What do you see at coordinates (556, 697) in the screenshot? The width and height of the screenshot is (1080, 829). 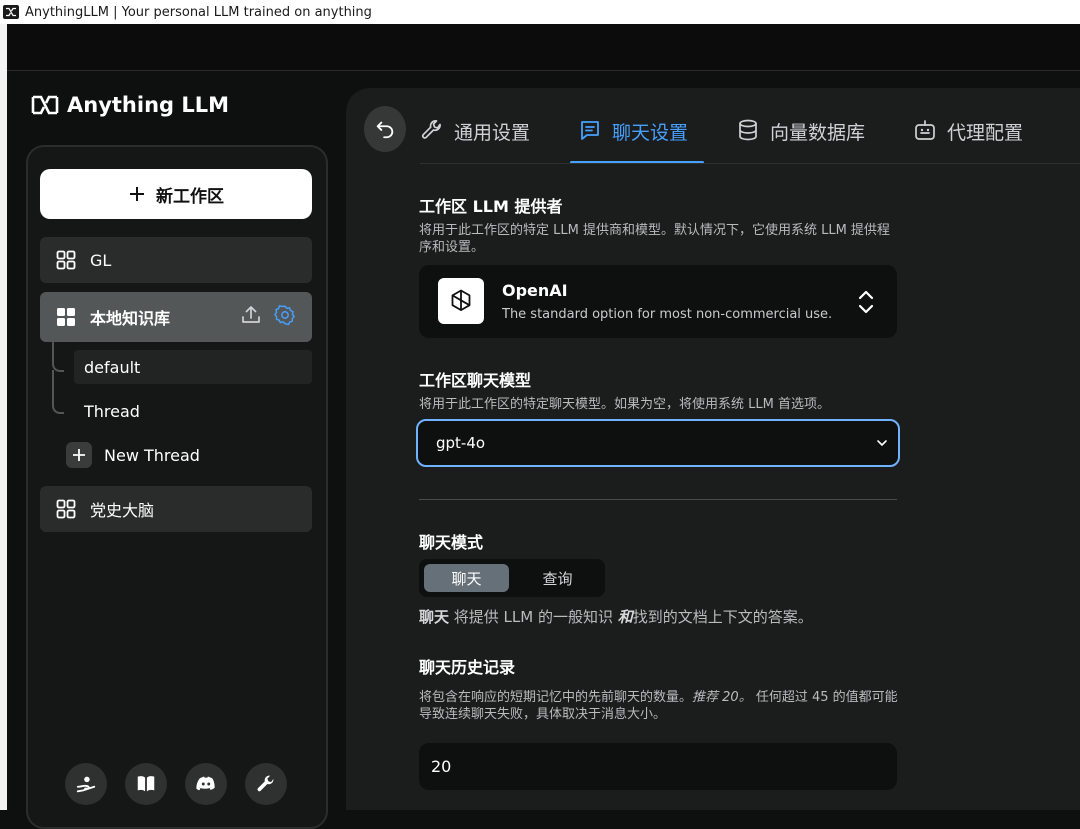 I see `history-desc-pre: 将包含在响应的短期记忆中的先前聊天的数量。` at bounding box center [556, 697].